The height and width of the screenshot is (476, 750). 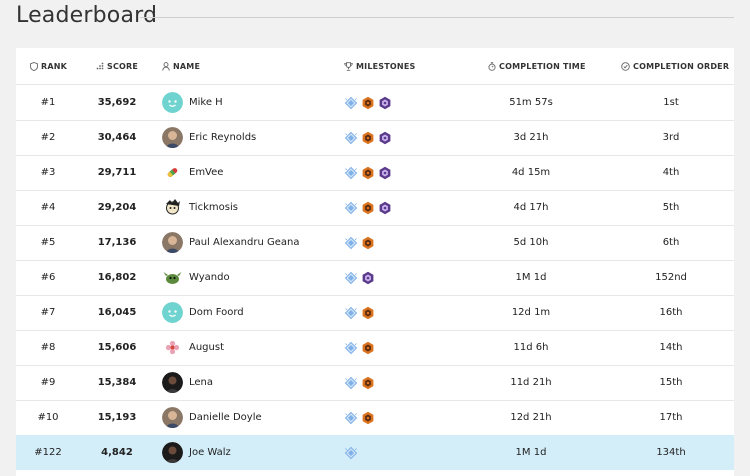 What do you see at coordinates (48, 452) in the screenshot?
I see `rank-value: #122` at bounding box center [48, 452].